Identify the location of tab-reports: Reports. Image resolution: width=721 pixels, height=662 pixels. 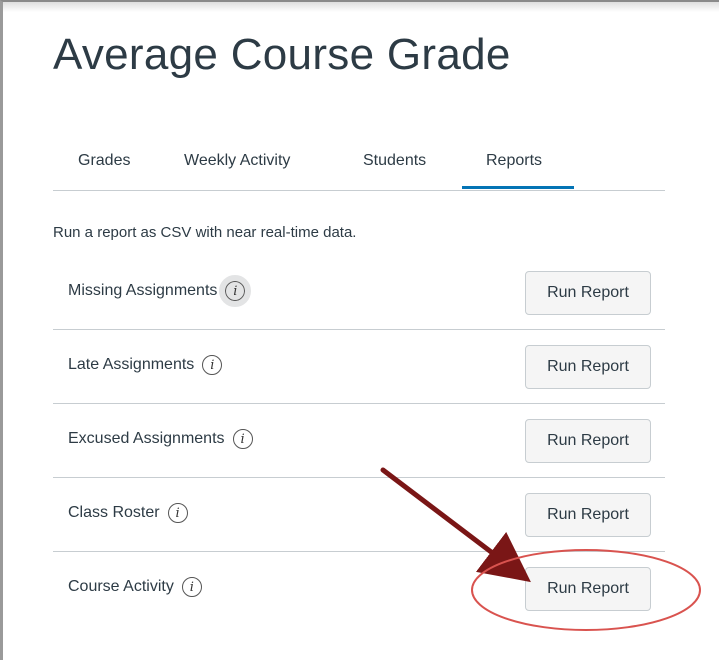
(514, 161).